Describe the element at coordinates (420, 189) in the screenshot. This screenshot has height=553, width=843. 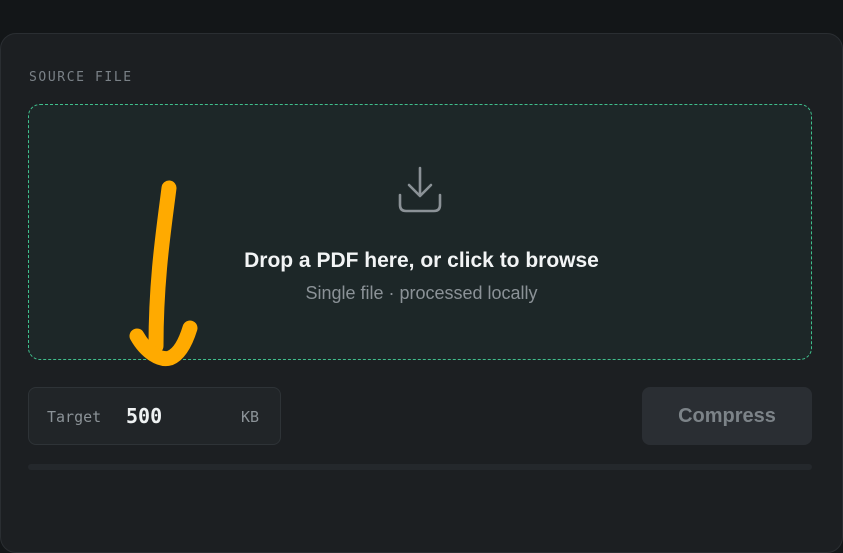
I see `download-icon` at that location.